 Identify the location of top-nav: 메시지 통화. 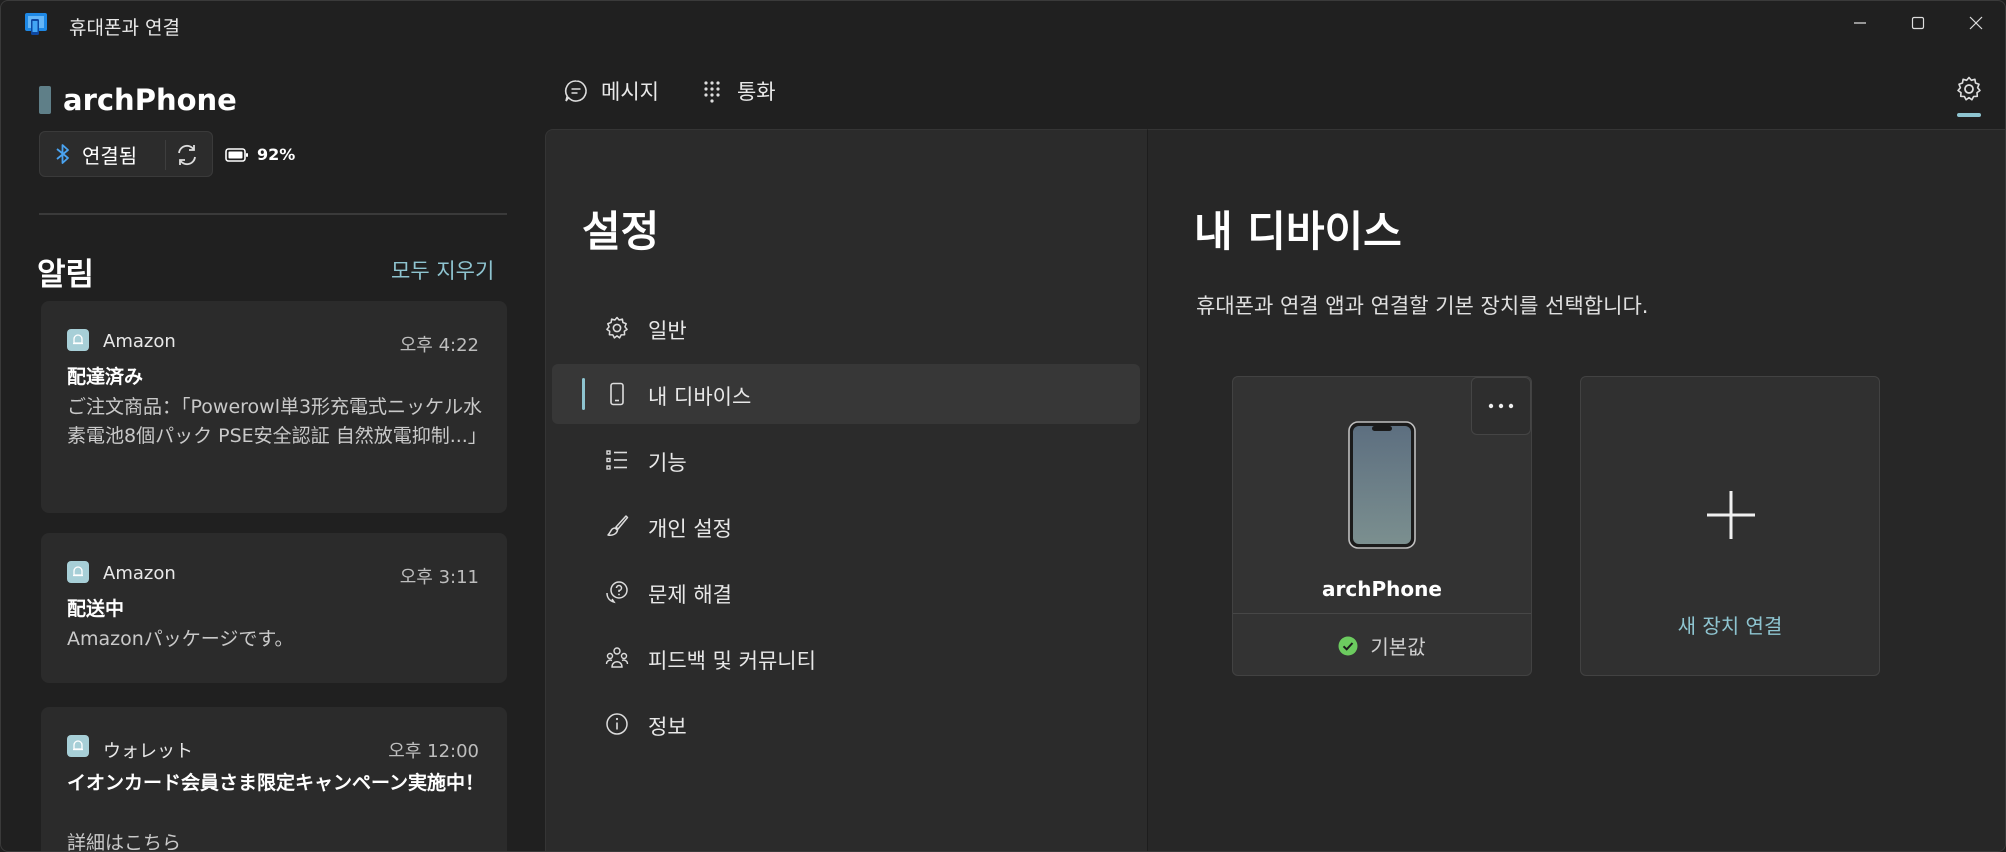
(689, 91).